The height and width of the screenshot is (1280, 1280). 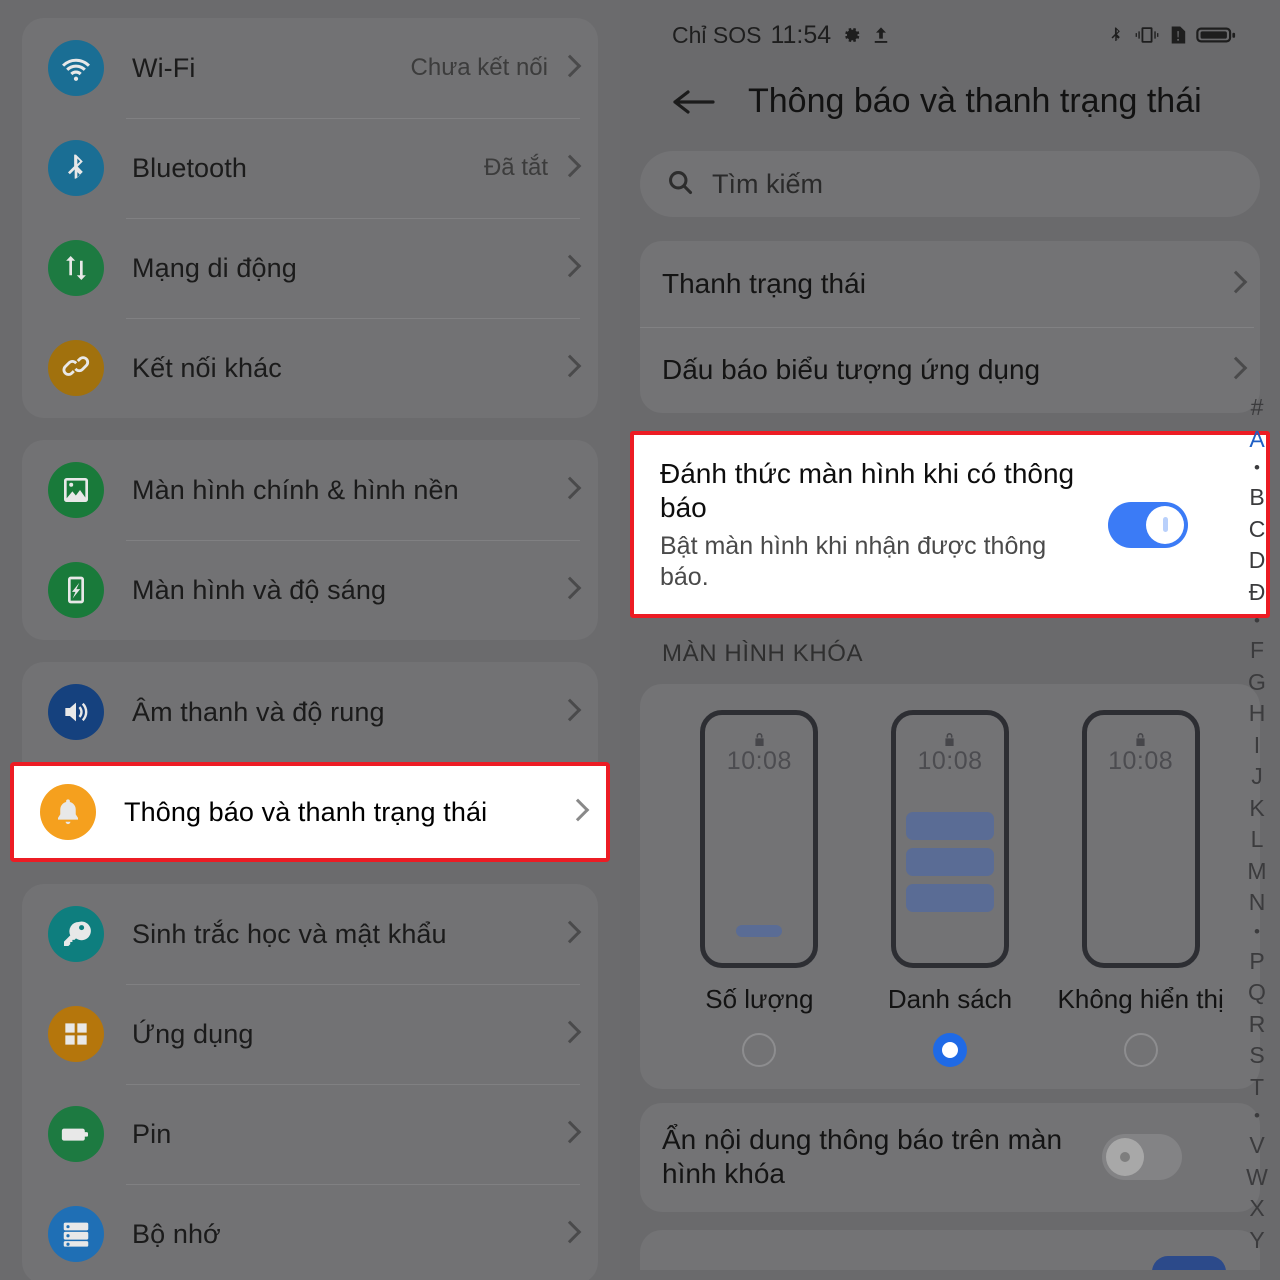 I want to click on alpha-index-C: C, so click(x=1257, y=529).